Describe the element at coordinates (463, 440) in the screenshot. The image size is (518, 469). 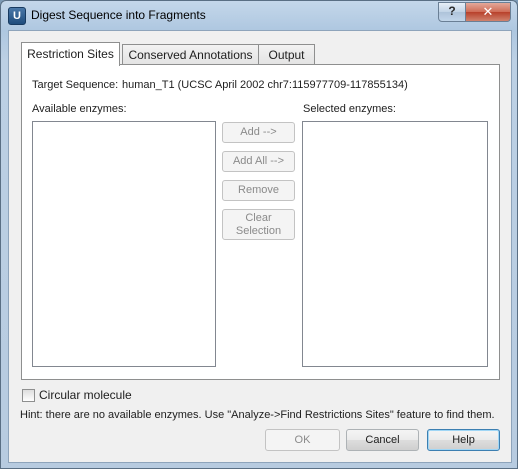
I see `help-button: Help` at that location.